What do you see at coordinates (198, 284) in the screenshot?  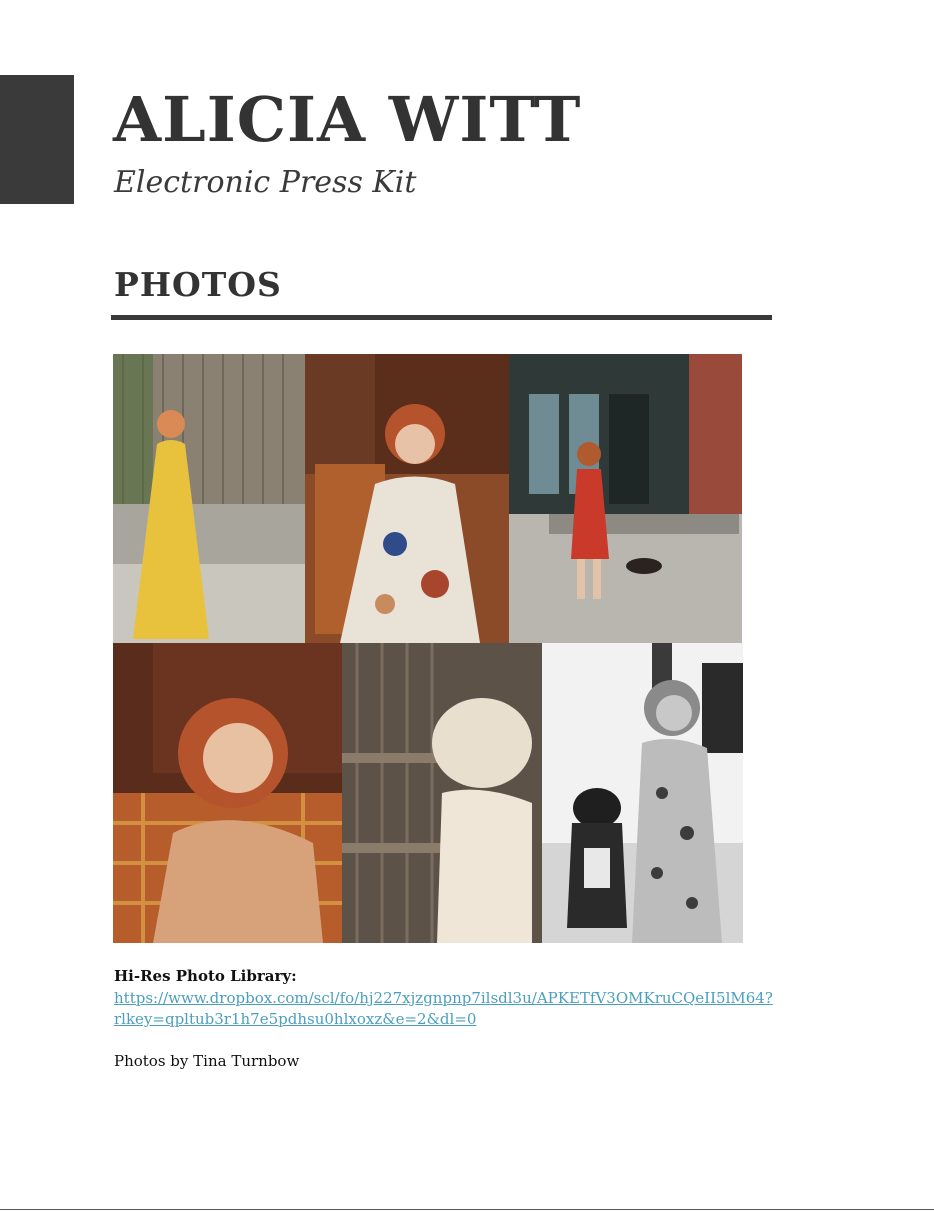 I see `section-heading: PHOTOS` at bounding box center [198, 284].